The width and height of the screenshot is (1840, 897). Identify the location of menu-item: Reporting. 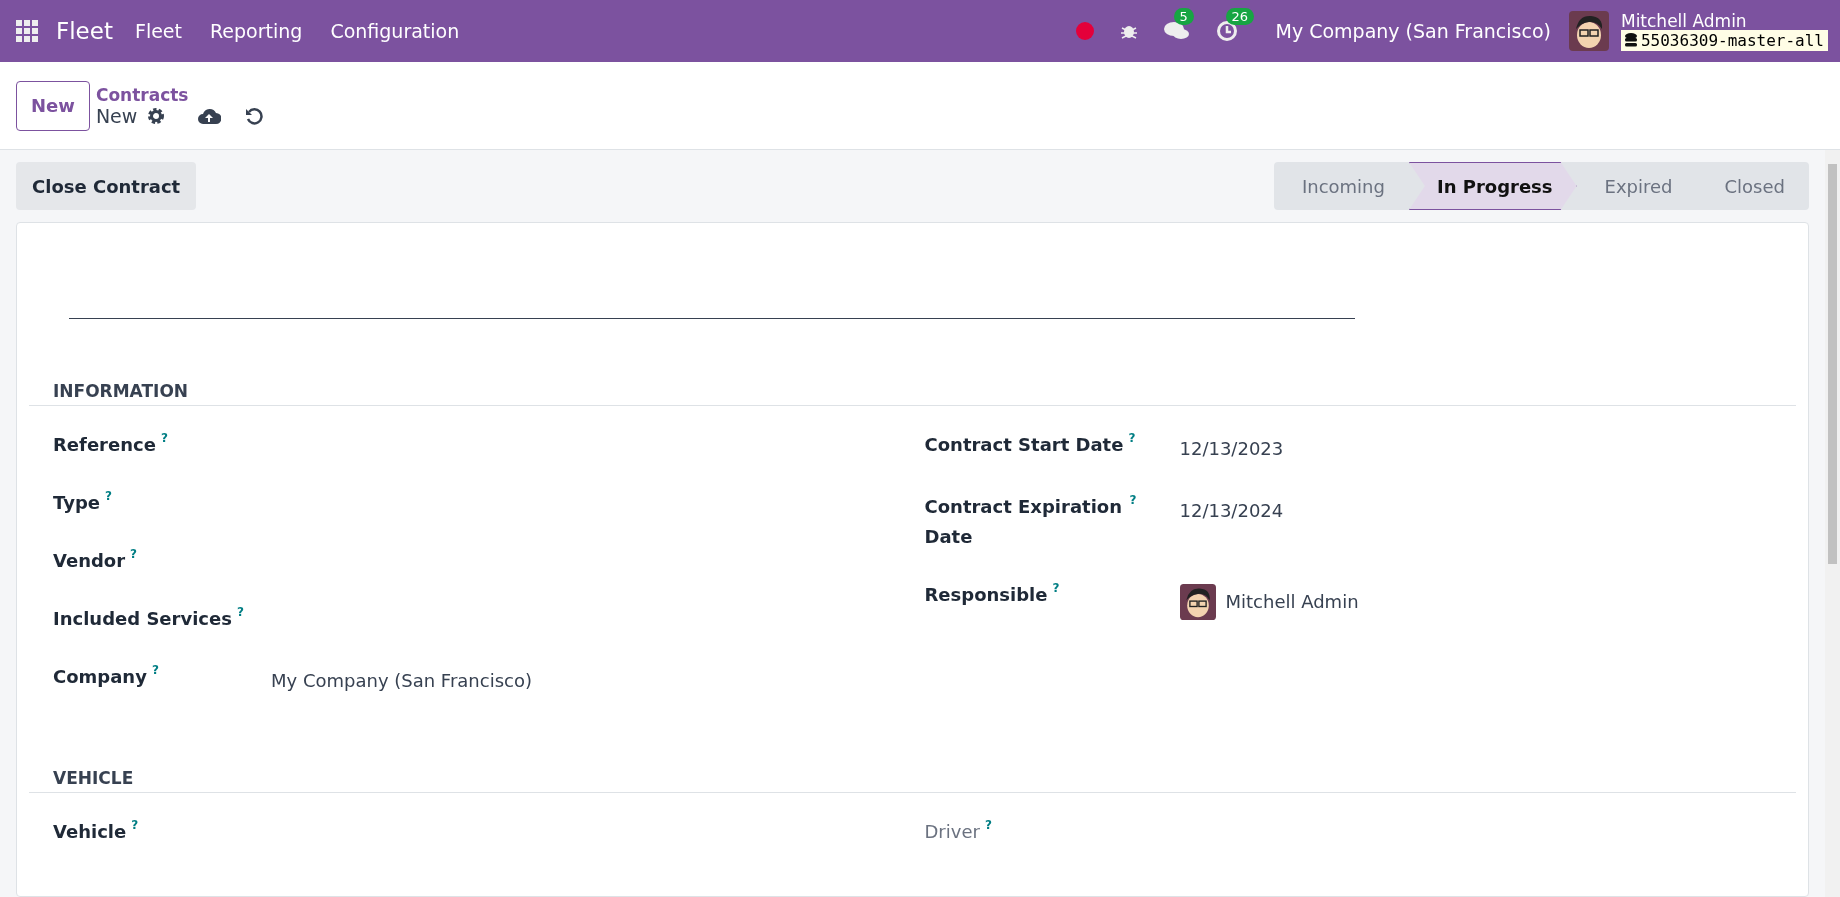
(256, 31).